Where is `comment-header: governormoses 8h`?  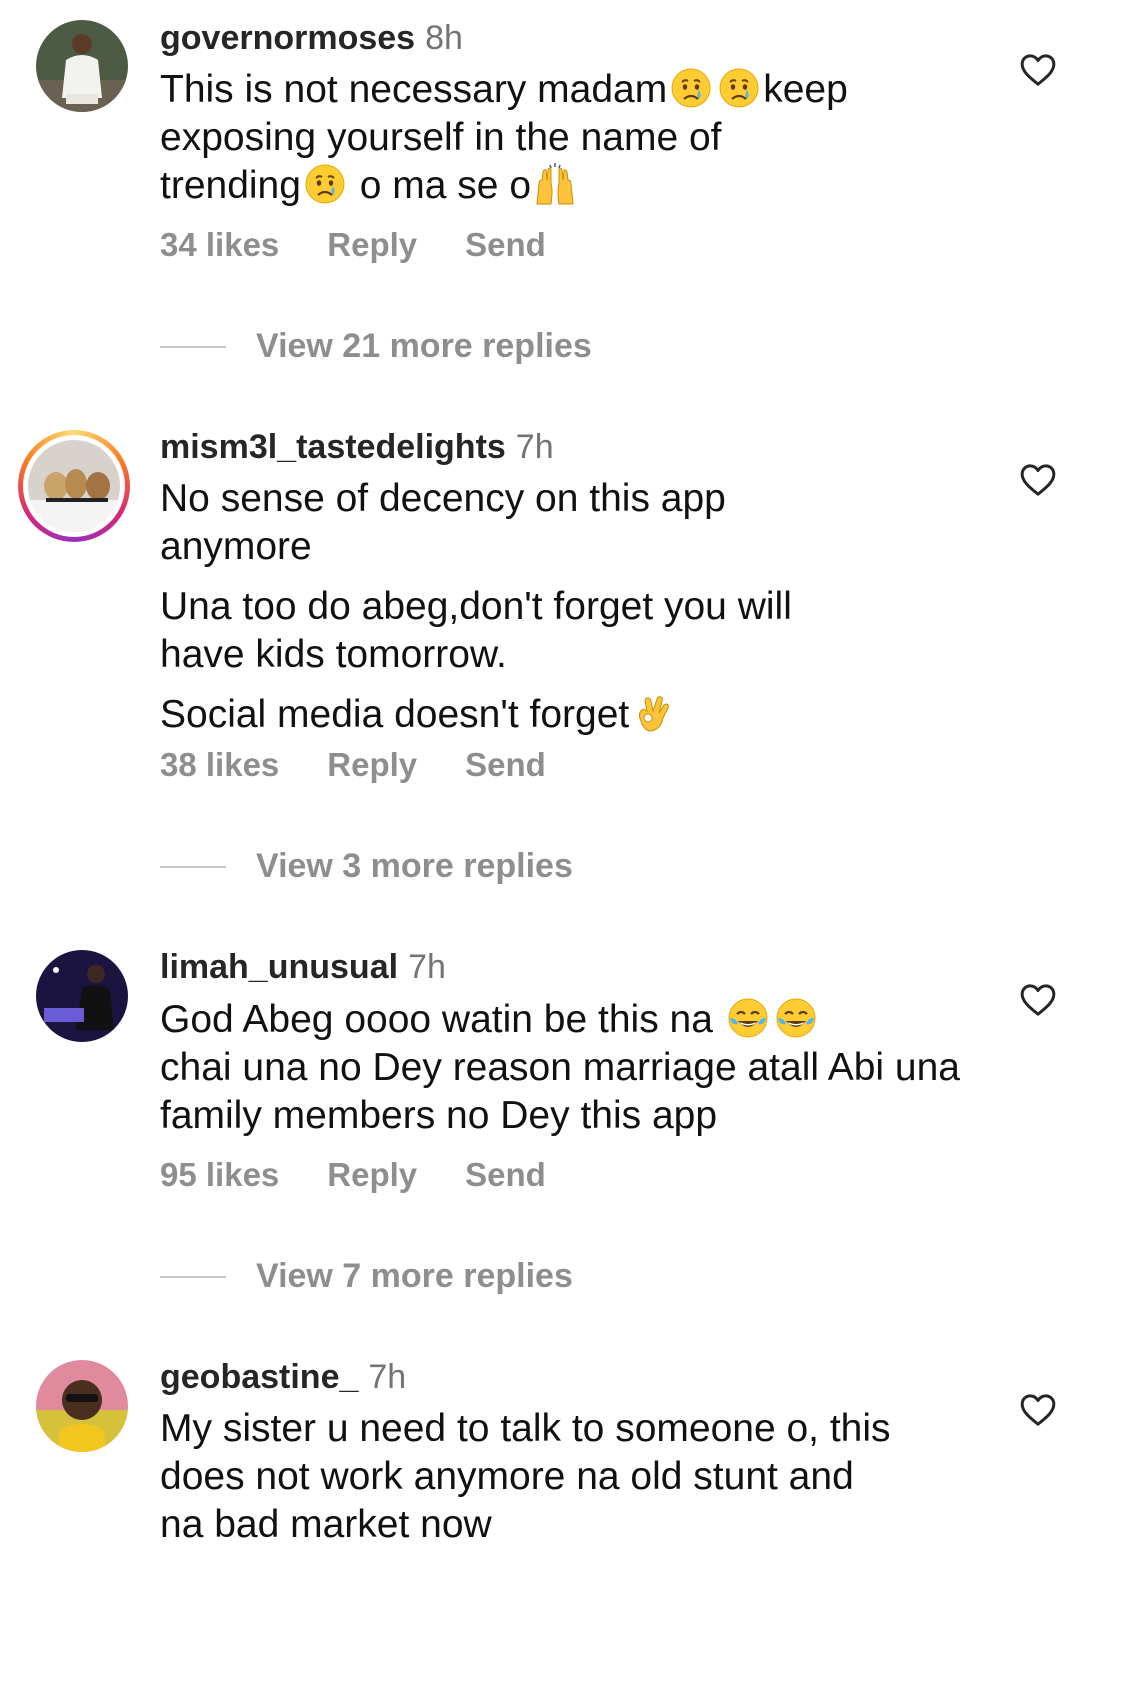
comment-header: governormoses 8h is located at coordinates (311, 38).